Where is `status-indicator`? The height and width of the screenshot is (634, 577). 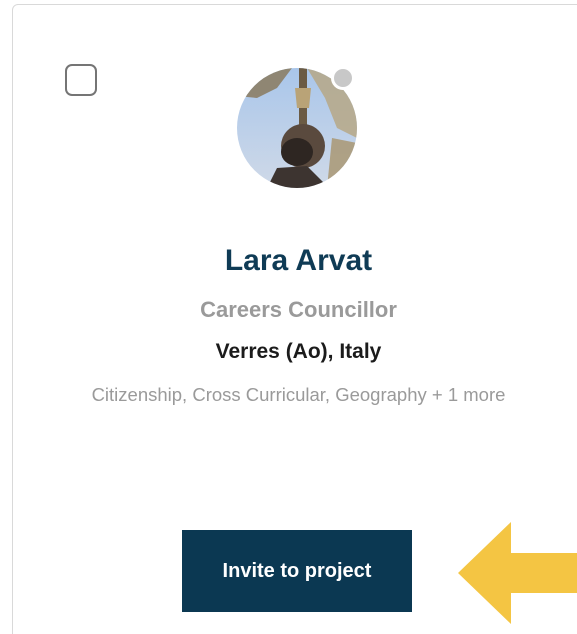 status-indicator is located at coordinates (343, 78).